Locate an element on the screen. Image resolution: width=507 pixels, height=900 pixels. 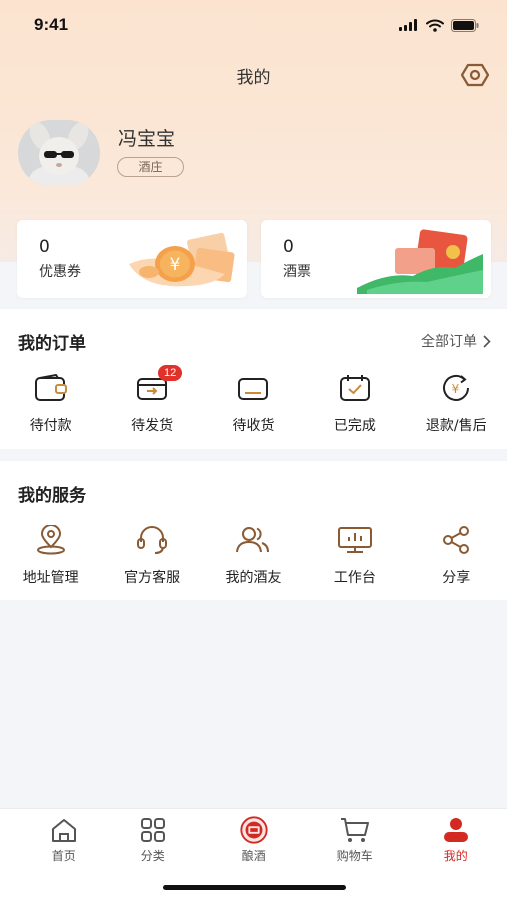
category-icon is located at coordinates (152, 830).